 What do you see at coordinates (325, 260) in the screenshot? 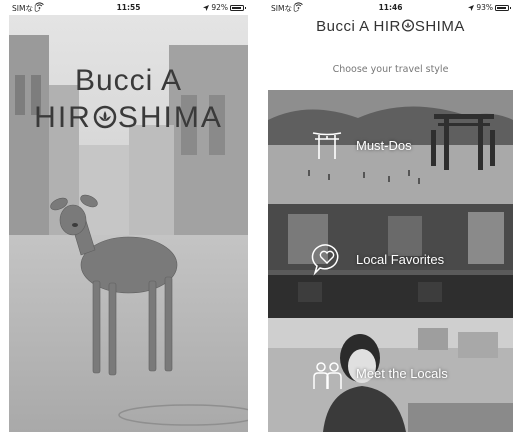
I see `heart-chat-icon` at bounding box center [325, 260].